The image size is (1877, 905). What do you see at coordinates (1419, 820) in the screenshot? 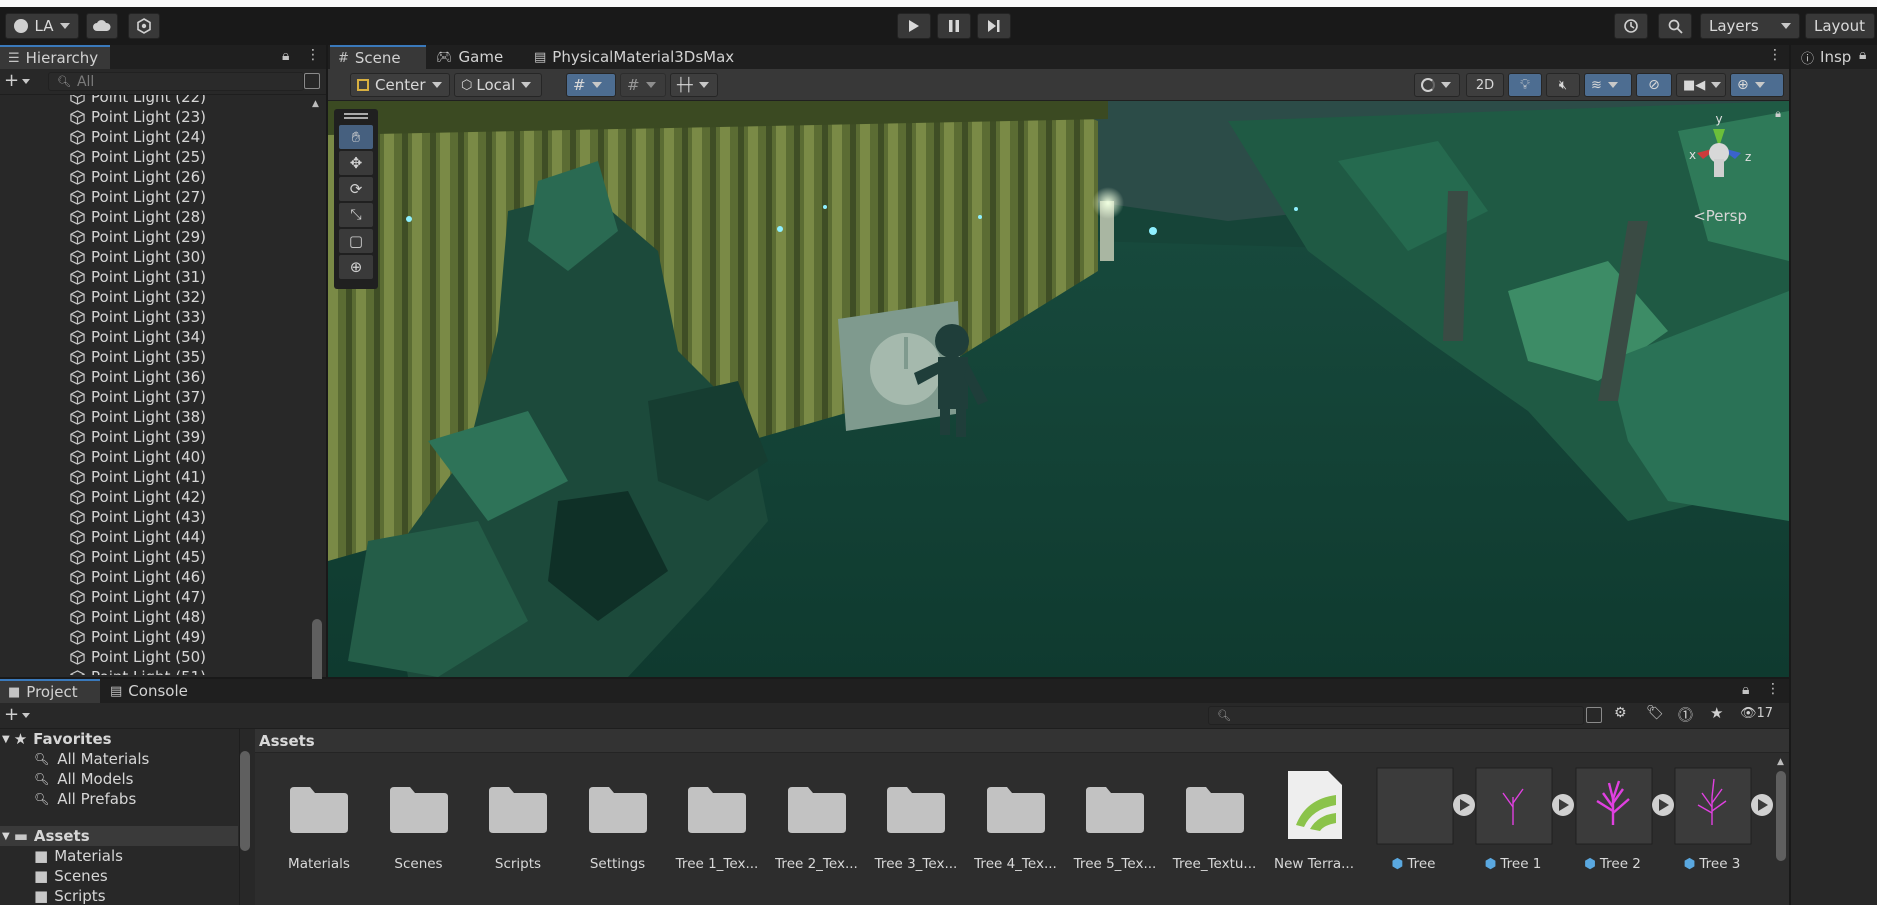
I see `asset-prefab: ⬢ Tree` at bounding box center [1419, 820].